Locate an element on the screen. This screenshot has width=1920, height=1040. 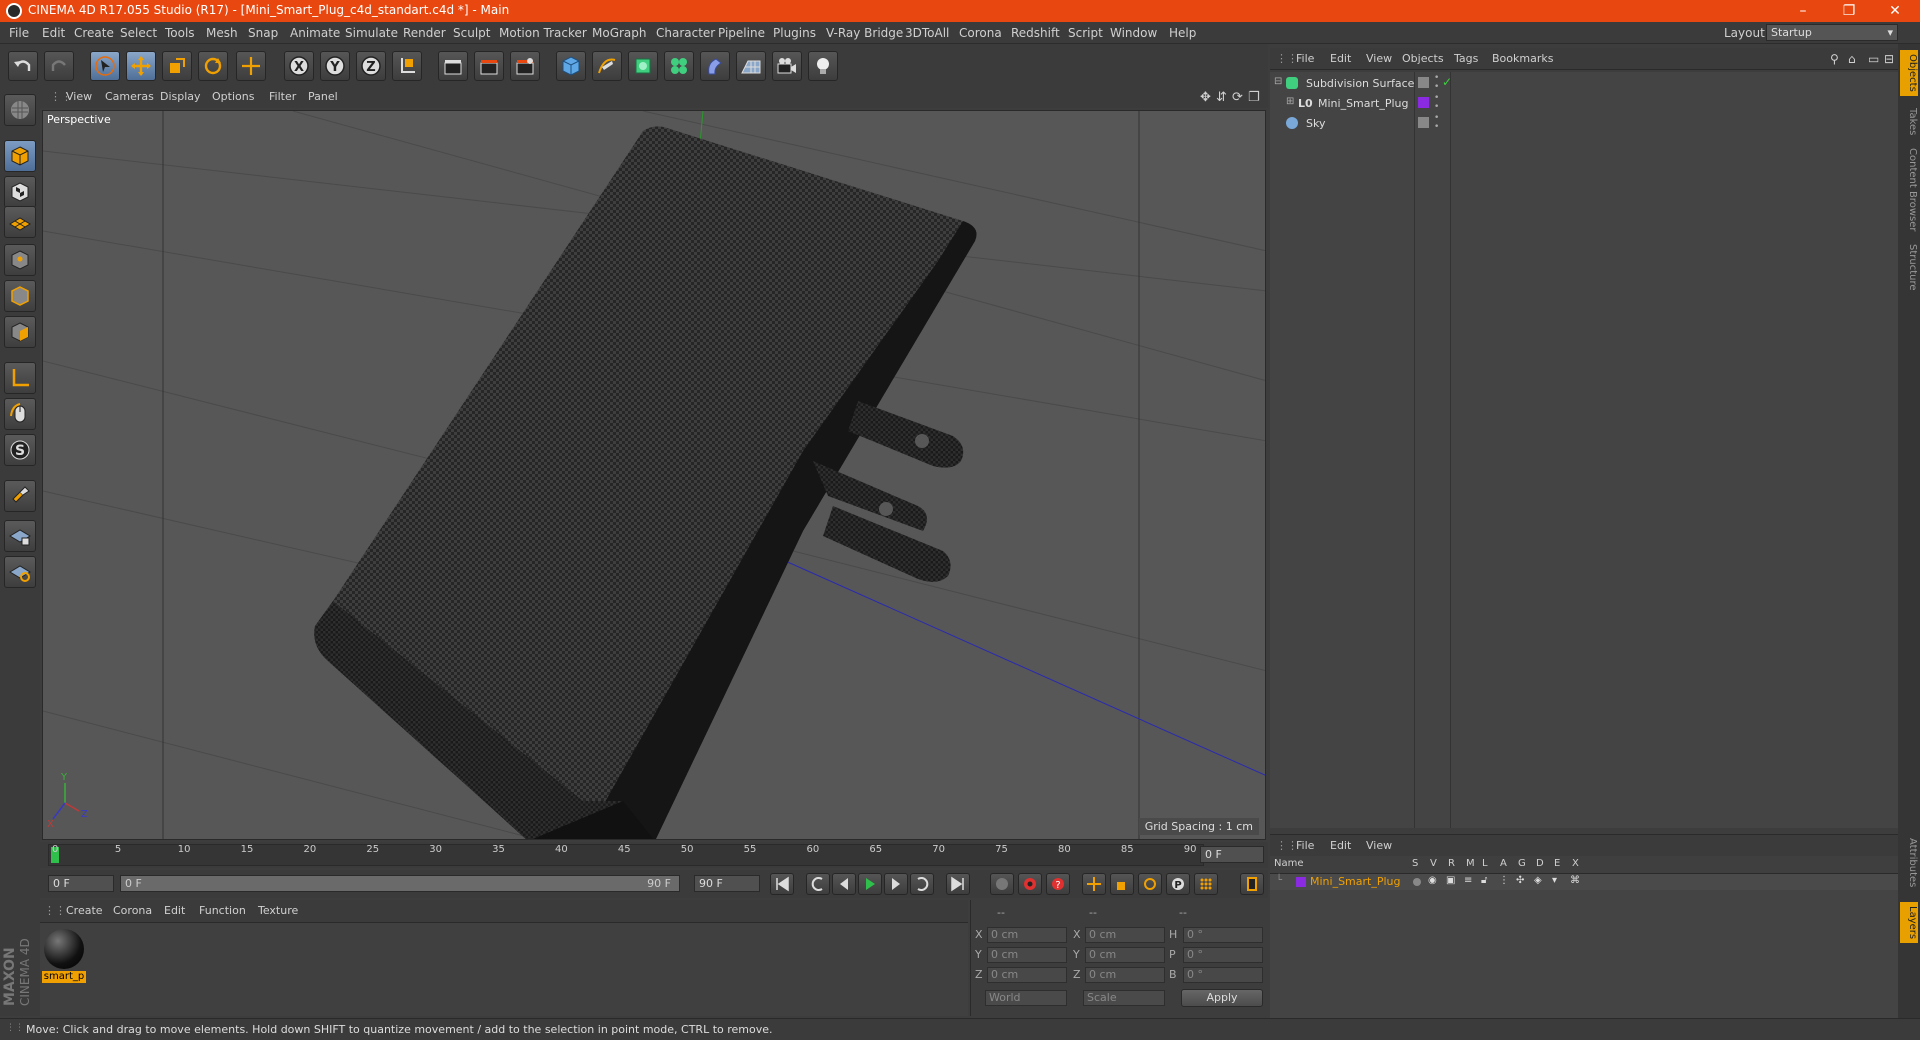
object-menu-objects: Objects is located at coordinates (1423, 58).